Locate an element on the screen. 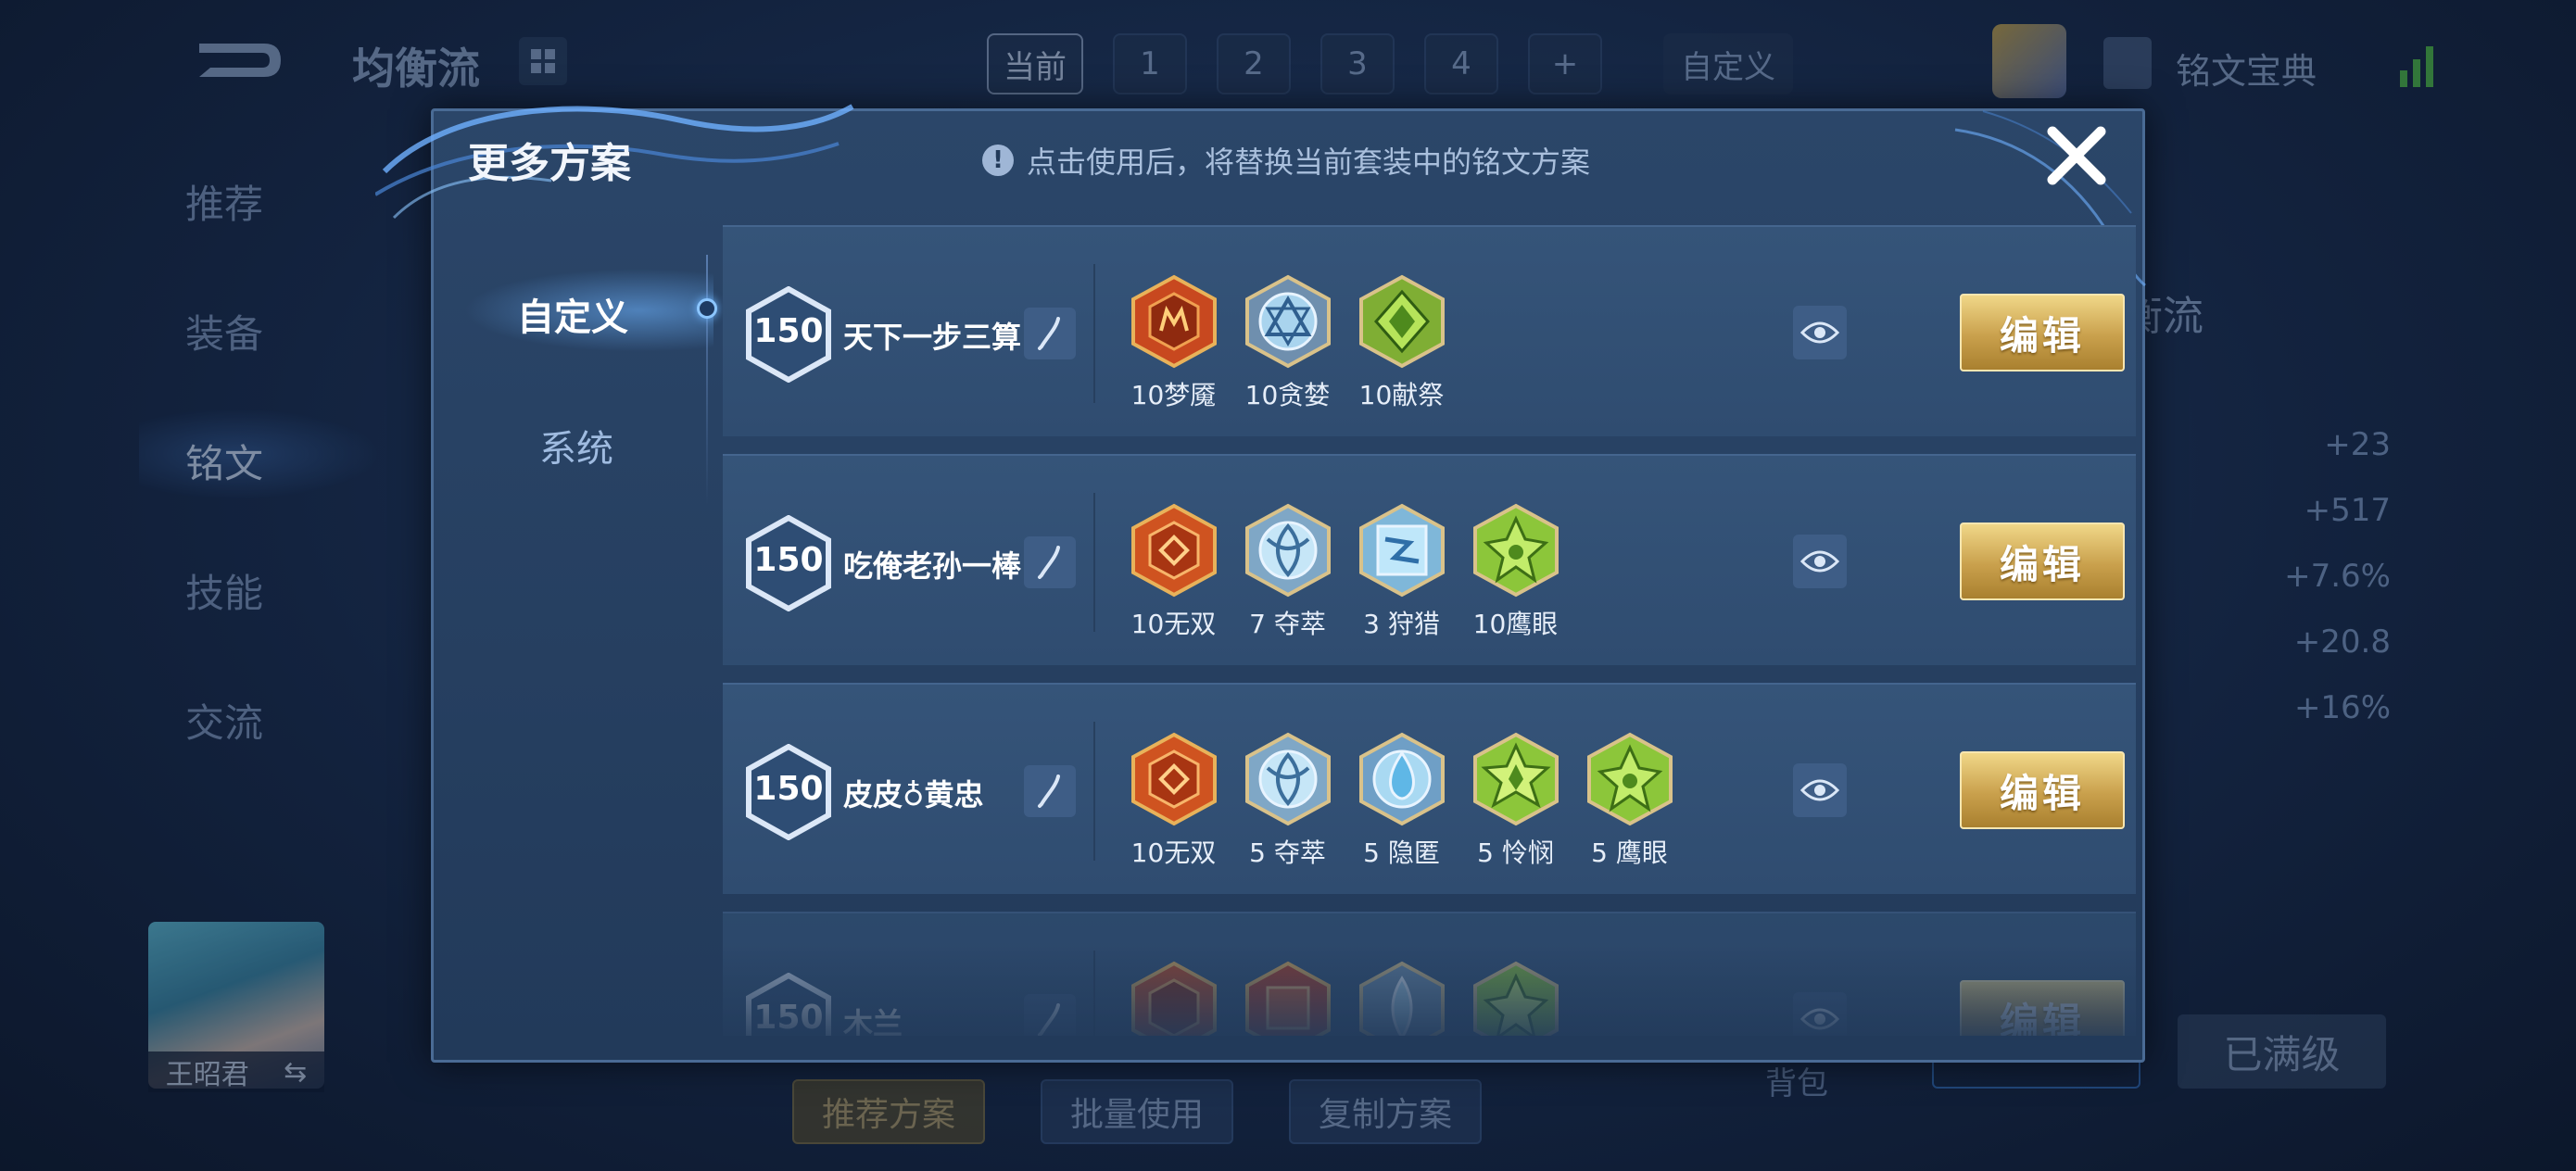  plan-name: 木兰 is located at coordinates (873, 1021).